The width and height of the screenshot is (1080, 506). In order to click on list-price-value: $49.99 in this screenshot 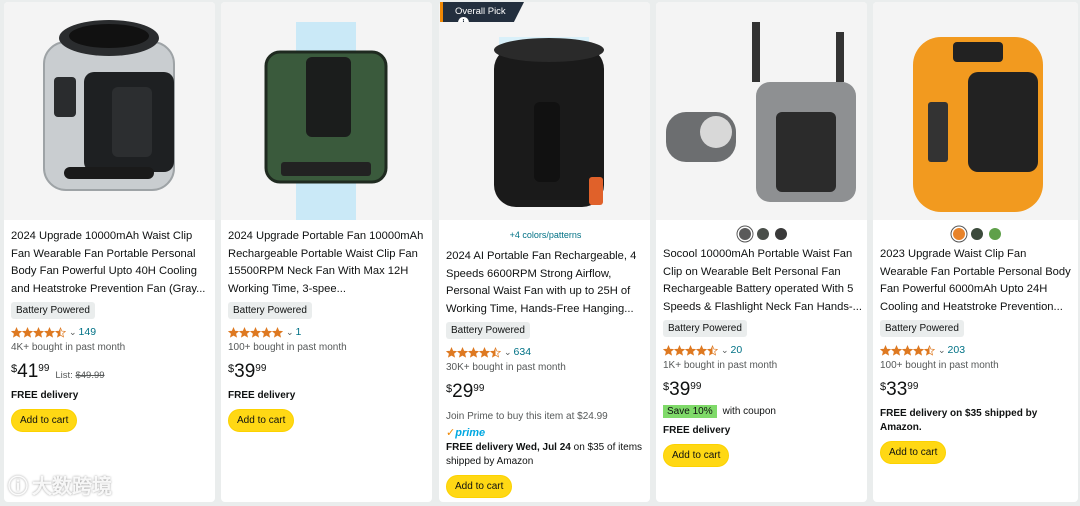, I will do `click(90, 376)`.